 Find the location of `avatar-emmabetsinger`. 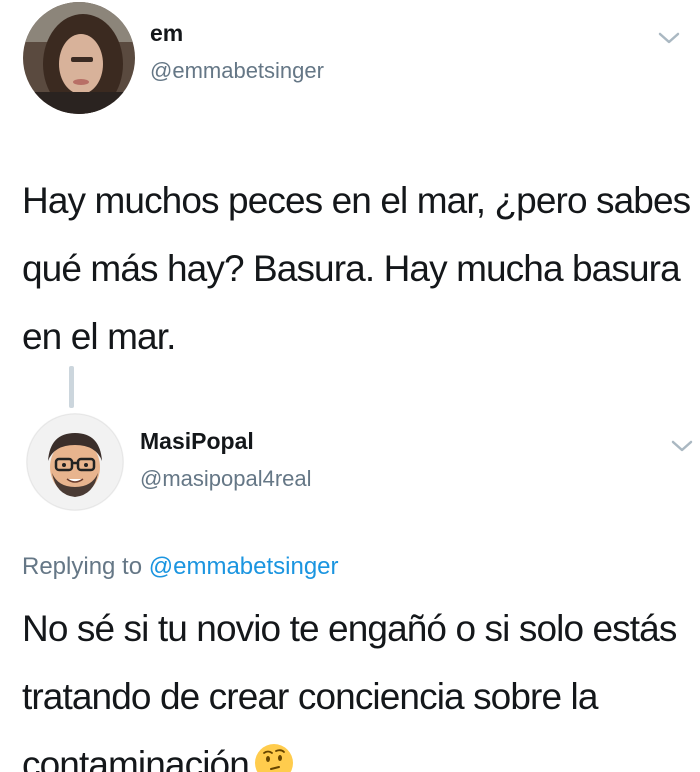

avatar-emmabetsinger is located at coordinates (79, 58).